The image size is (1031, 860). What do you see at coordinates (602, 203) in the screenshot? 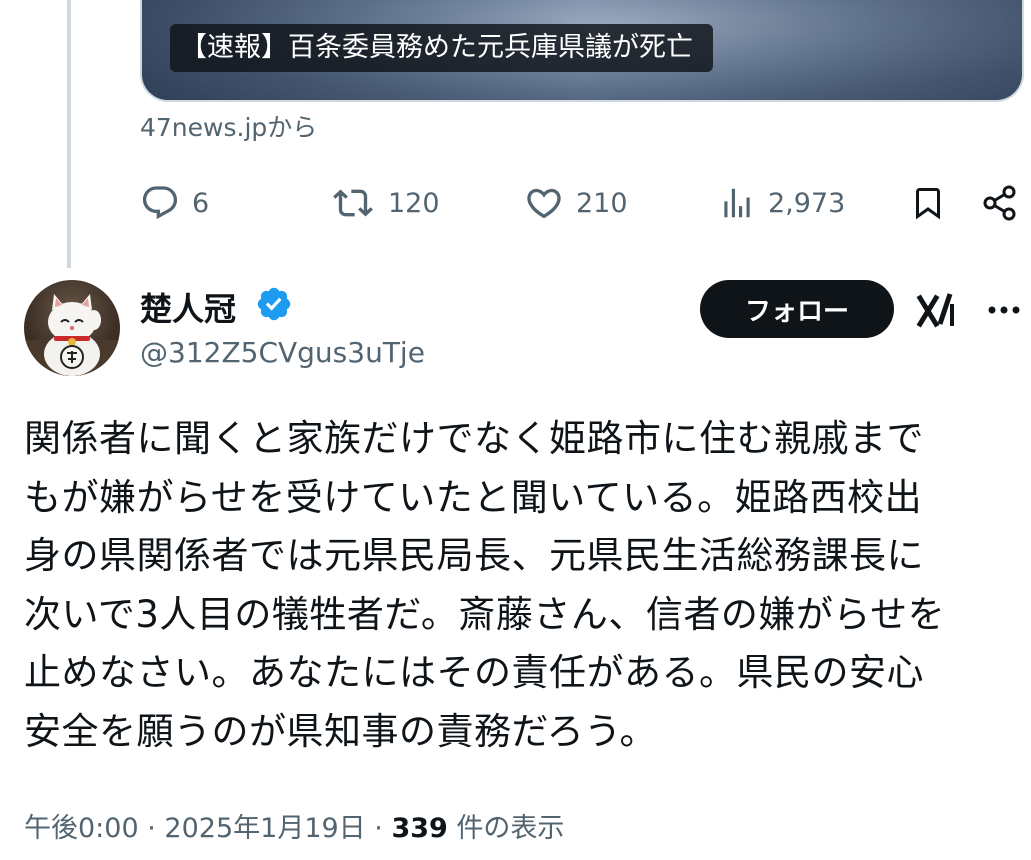
I see `like-count: 210` at bounding box center [602, 203].